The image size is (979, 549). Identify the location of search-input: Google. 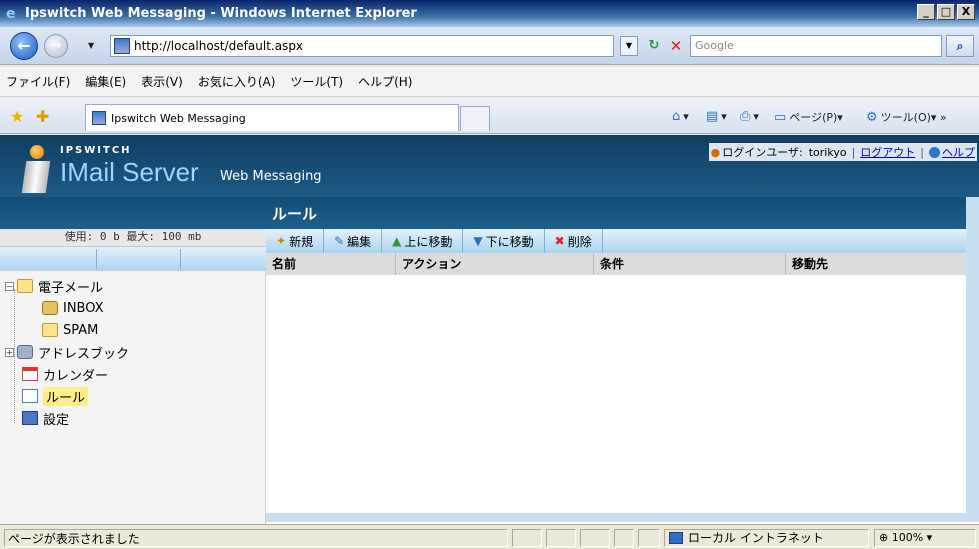
(816, 46).